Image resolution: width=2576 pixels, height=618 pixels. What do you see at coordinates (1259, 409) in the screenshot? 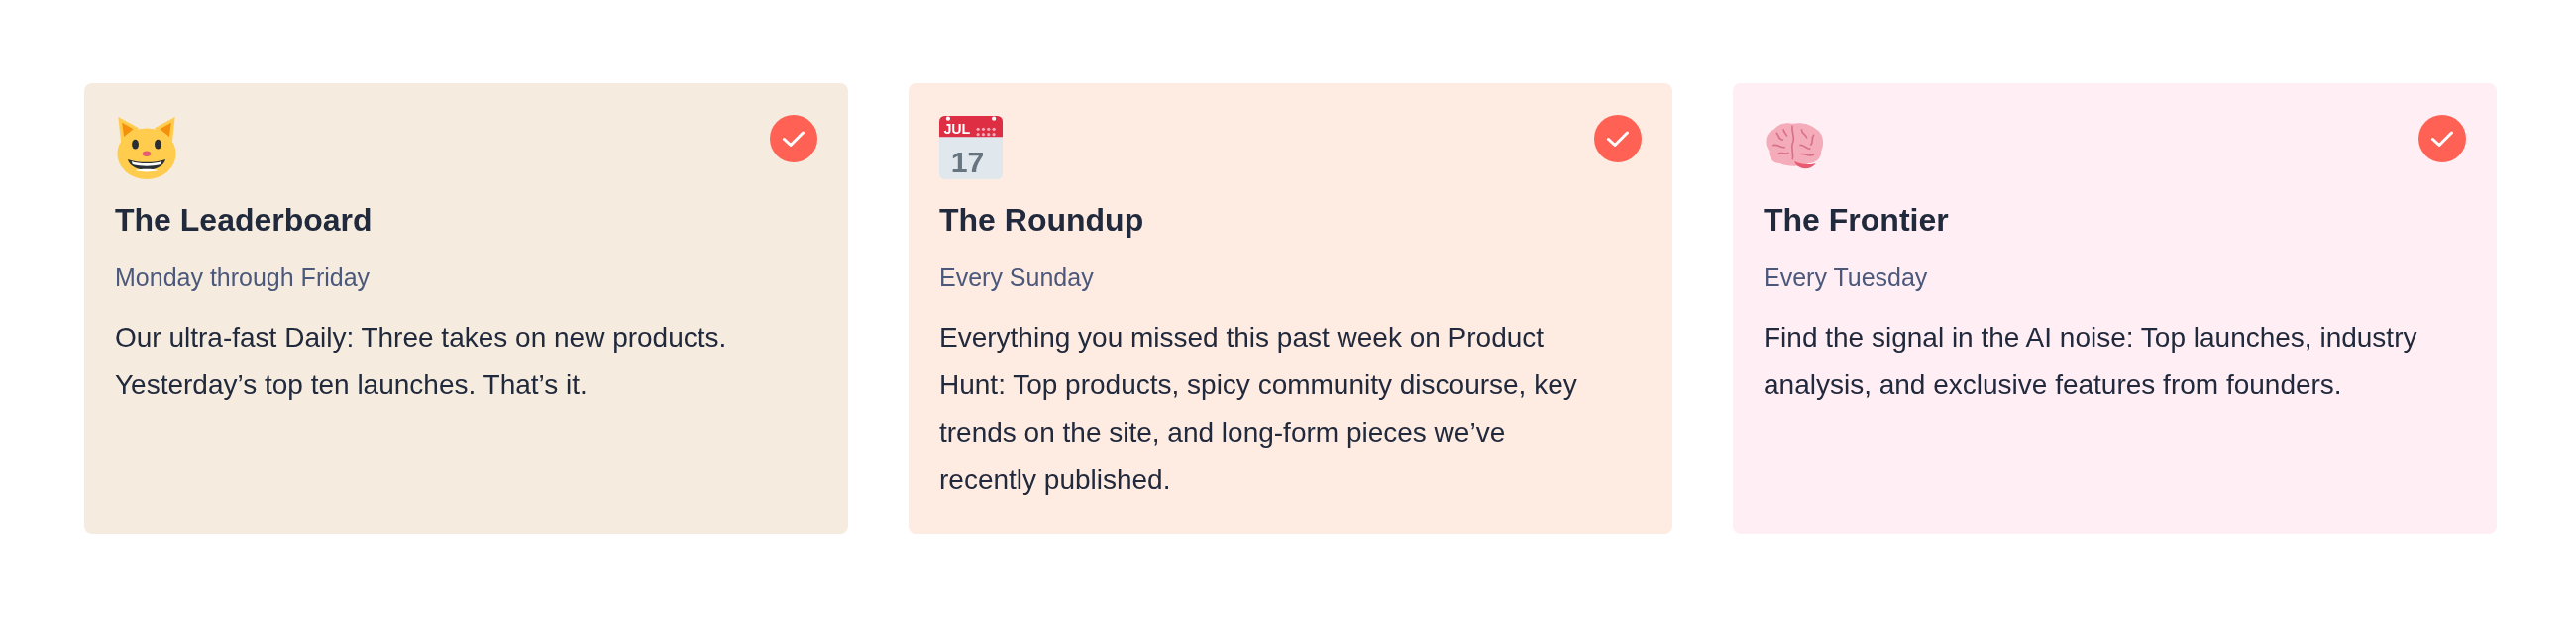
I see `newsletter-description: Everything you missed this past week on Product Hunt: Top products, spicy community discourse, key trends on the site, and long-form pieces we’ve recently published.` at bounding box center [1259, 409].